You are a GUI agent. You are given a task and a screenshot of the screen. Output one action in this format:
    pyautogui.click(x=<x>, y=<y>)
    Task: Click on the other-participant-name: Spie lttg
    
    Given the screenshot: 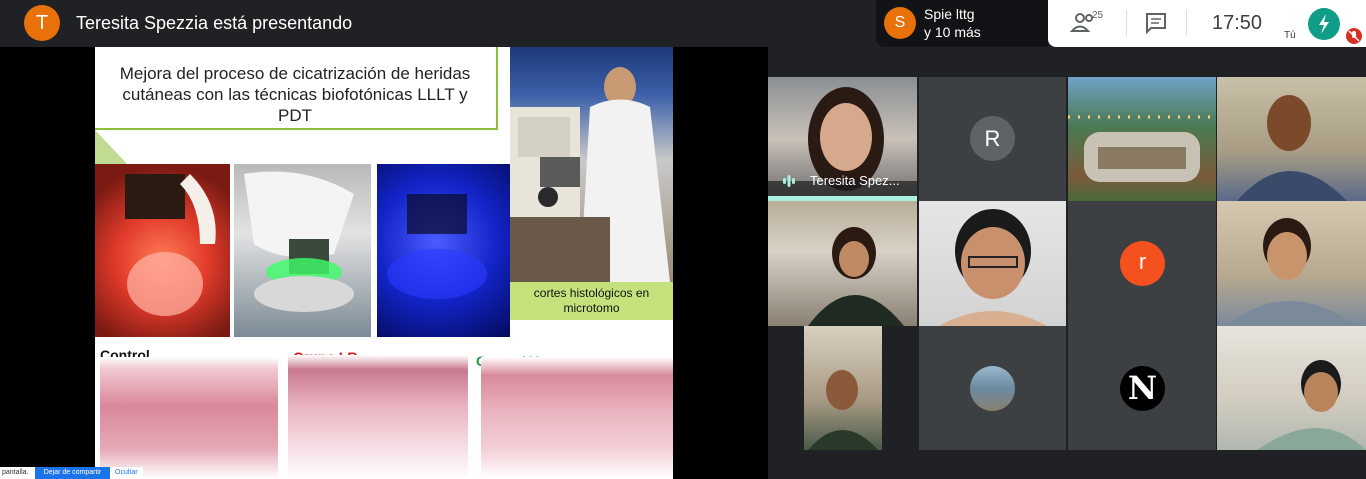 What is the action you would take?
    pyautogui.click(x=949, y=14)
    